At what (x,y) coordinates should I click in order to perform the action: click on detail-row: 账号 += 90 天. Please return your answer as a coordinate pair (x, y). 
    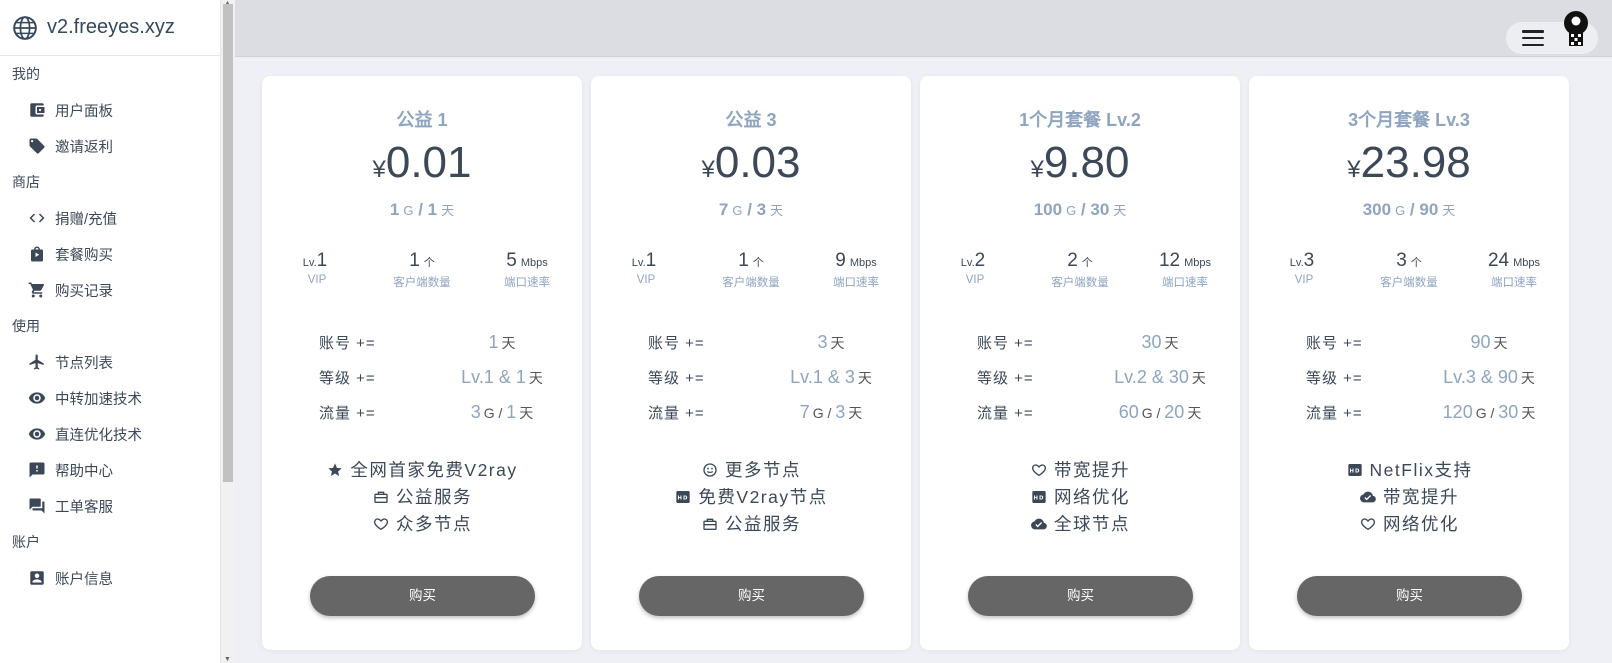
    Looking at the image, I should click on (1409, 349).